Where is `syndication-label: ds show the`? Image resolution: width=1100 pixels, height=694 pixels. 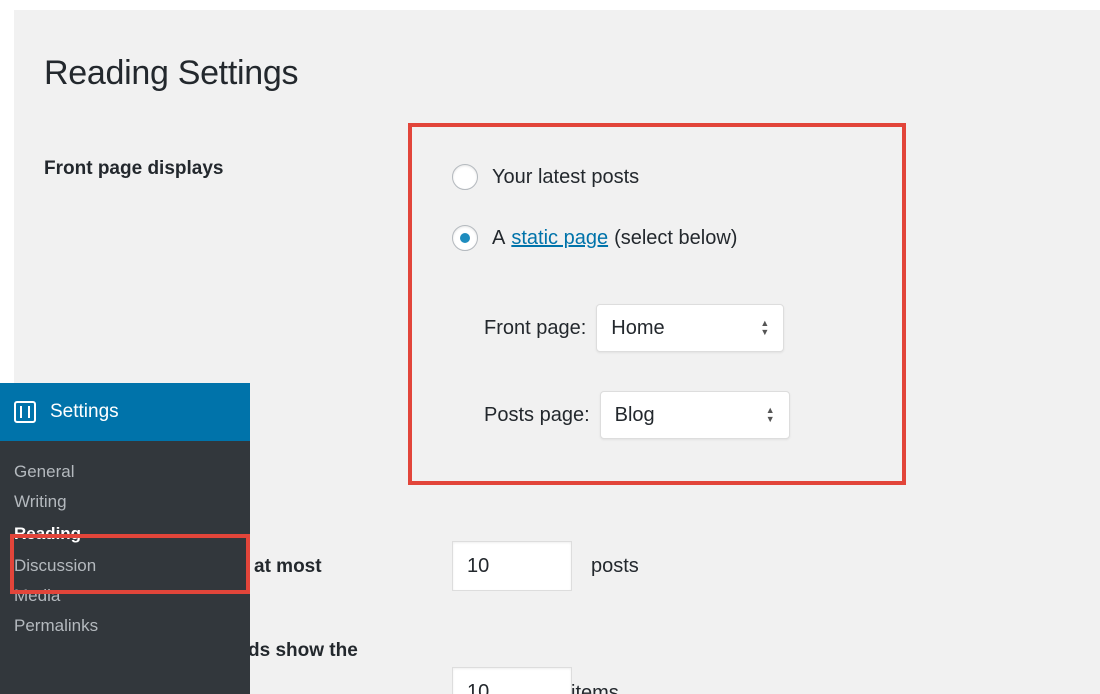 syndication-label: ds show the is located at coordinates (303, 650).